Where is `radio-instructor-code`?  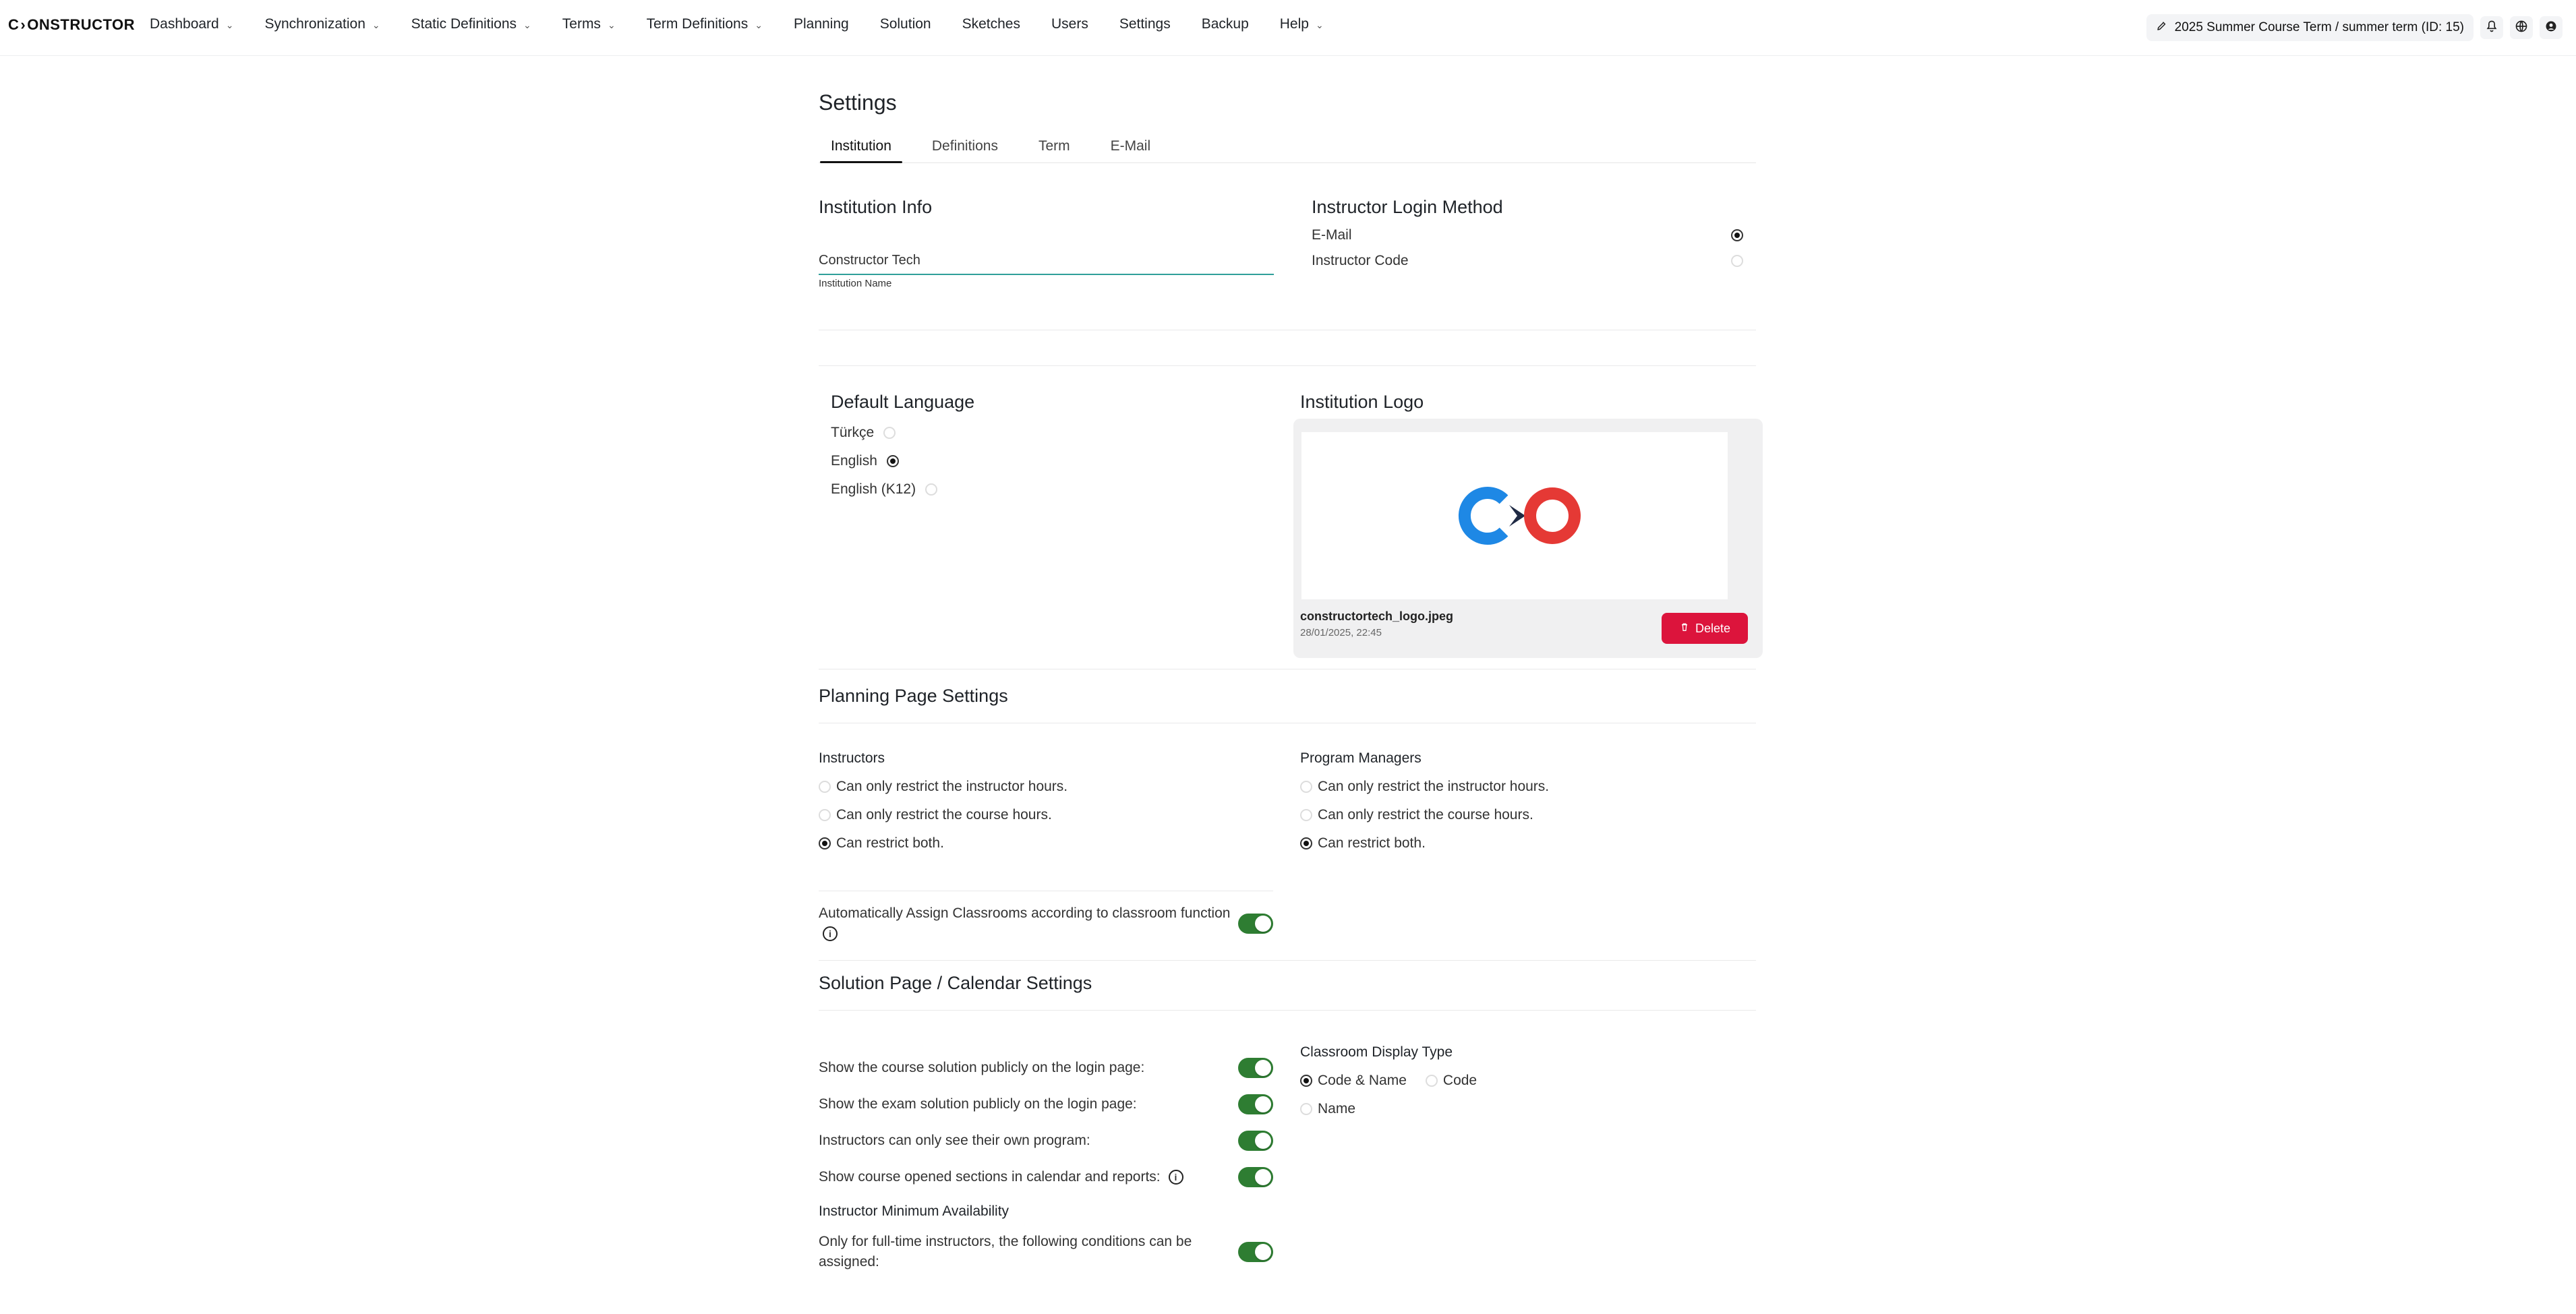 radio-instructor-code is located at coordinates (1737, 261).